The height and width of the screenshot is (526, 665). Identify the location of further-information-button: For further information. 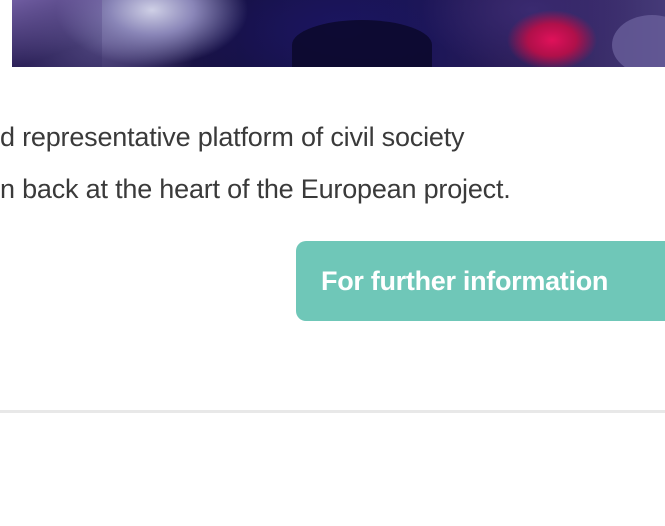
(480, 281).